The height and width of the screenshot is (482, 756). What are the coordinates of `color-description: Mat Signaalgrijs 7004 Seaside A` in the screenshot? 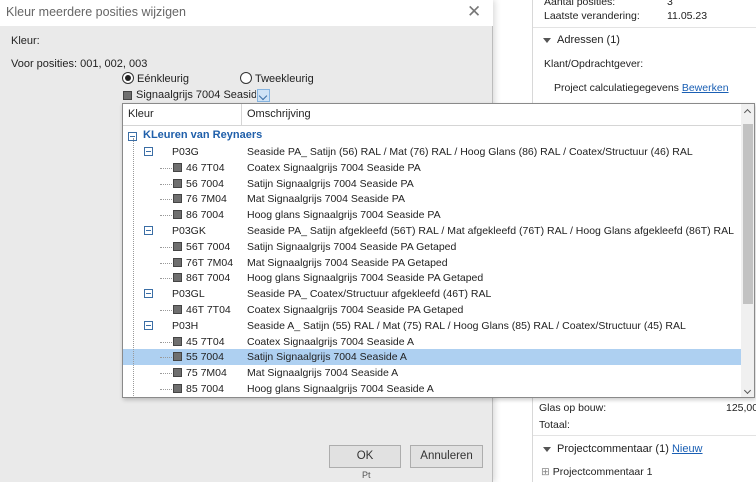 It's located at (323, 373).